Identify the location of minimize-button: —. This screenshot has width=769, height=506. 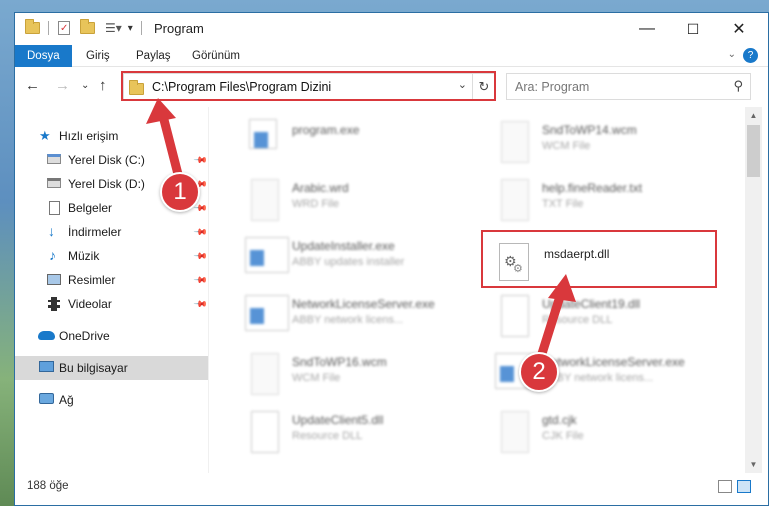
(647, 29).